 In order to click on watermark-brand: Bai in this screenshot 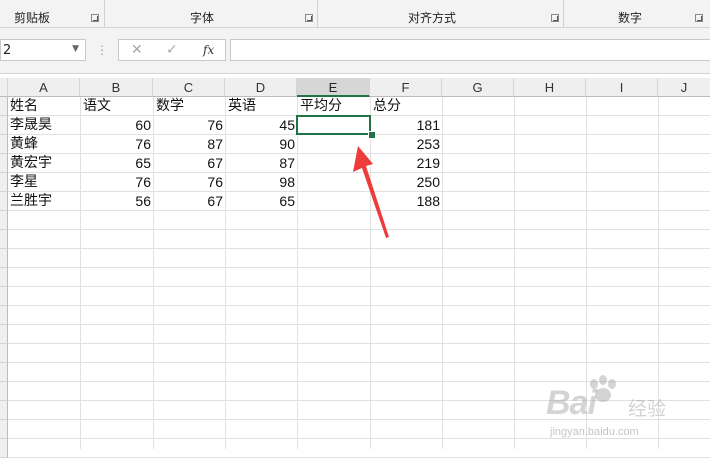, I will do `click(571, 403)`.